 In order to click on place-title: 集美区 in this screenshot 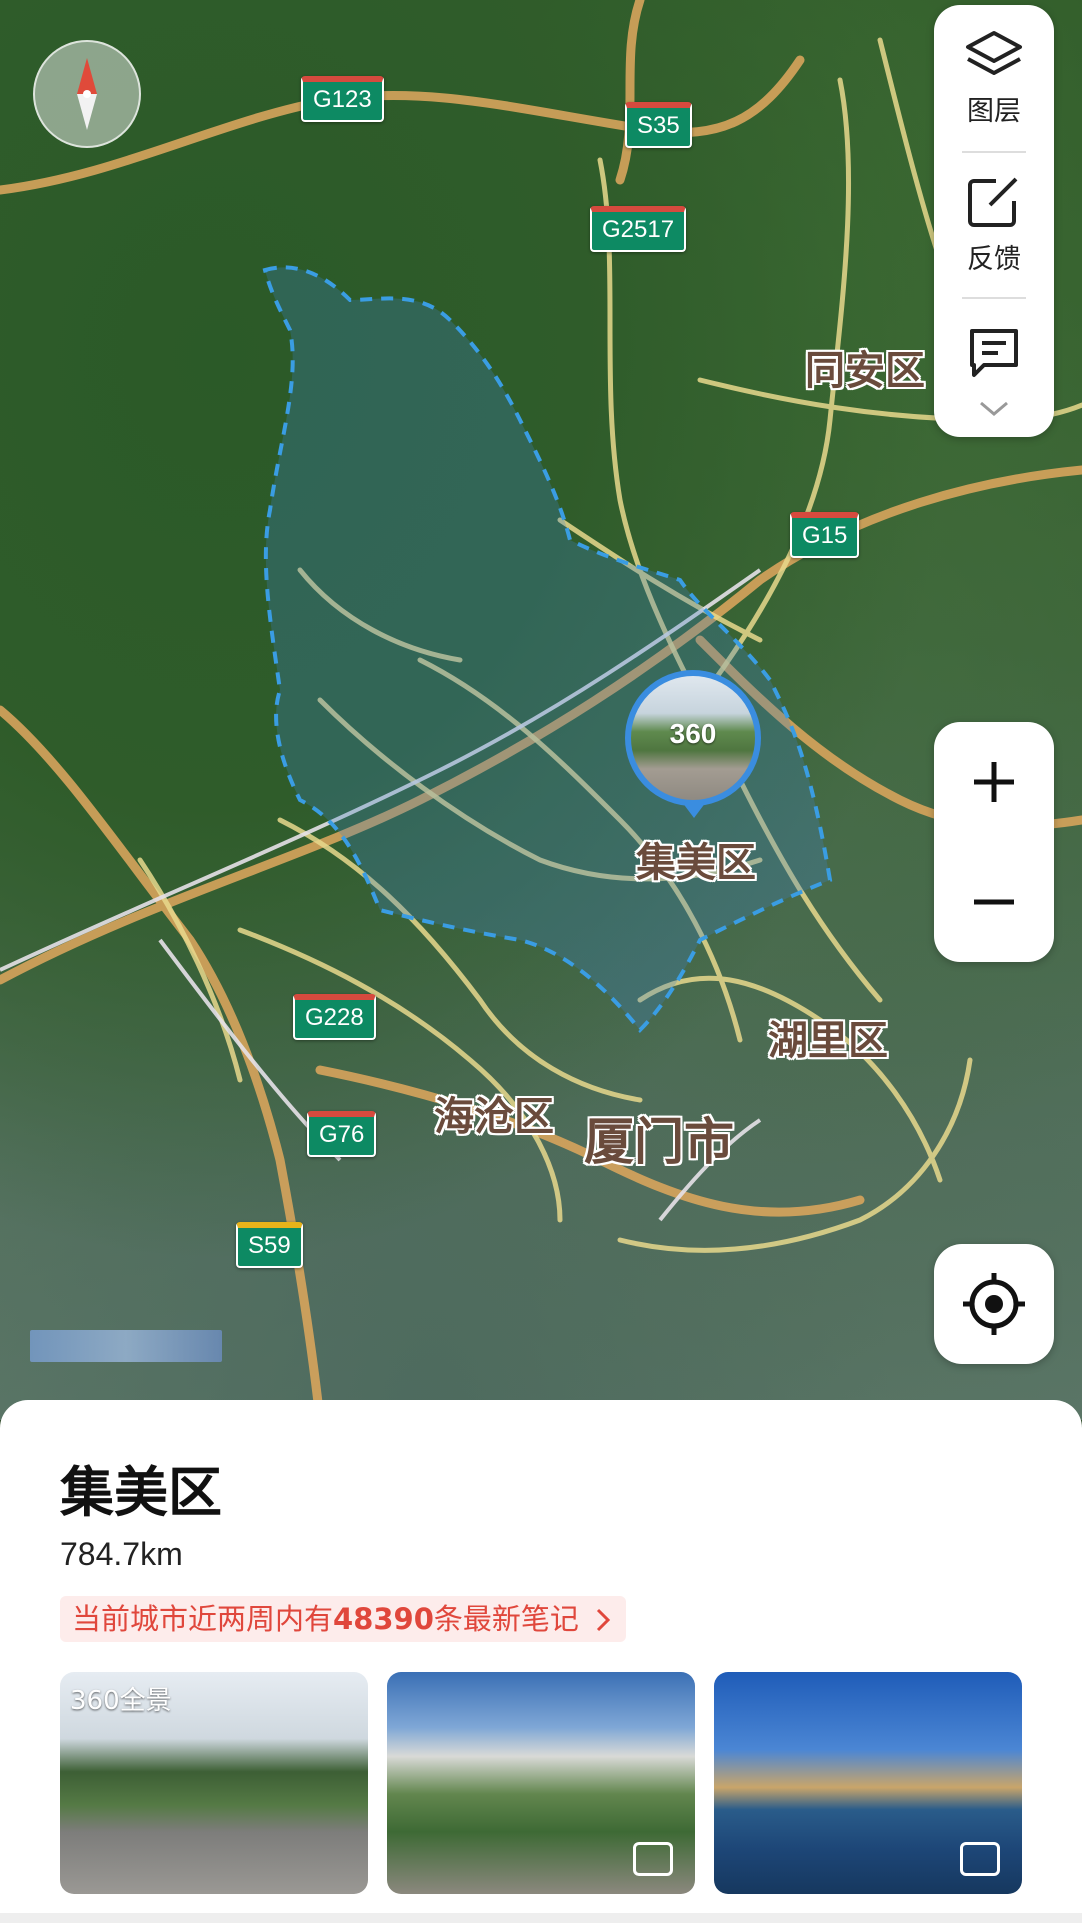, I will do `click(141, 1492)`.